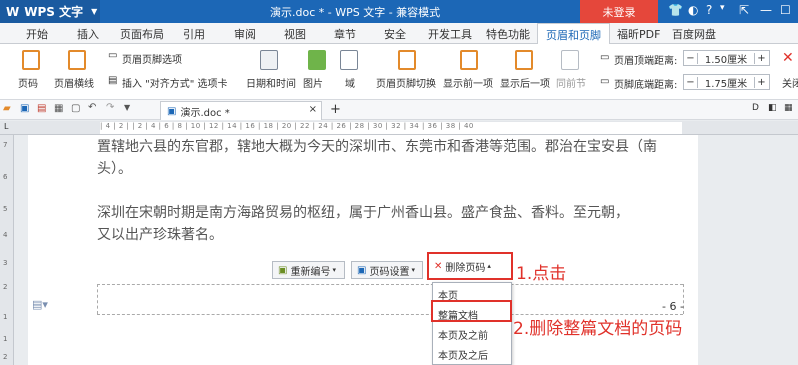 The image size is (798, 365). I want to click on redo-icon: ↷, so click(110, 107).